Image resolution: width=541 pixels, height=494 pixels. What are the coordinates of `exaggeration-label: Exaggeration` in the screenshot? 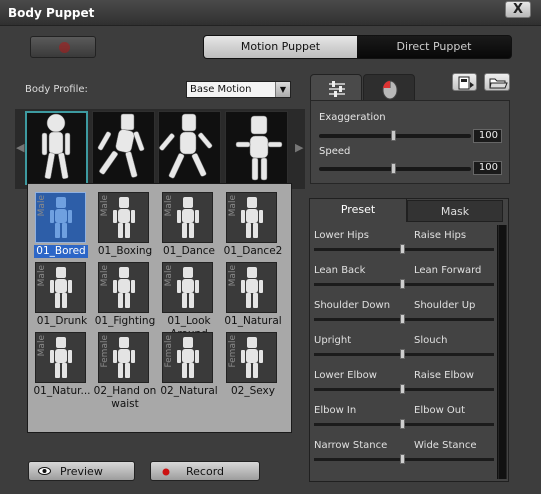 It's located at (352, 117).